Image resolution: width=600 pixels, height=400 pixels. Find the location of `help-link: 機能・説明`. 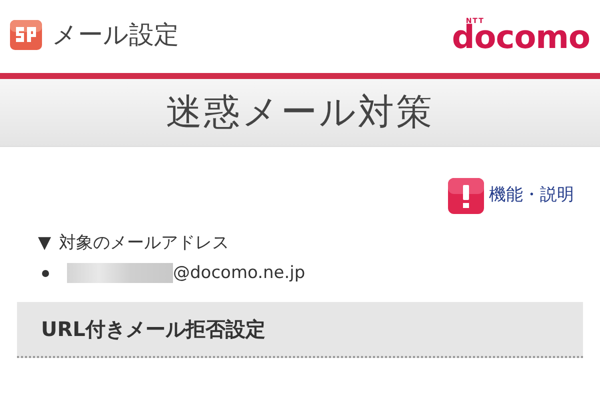

help-link: 機能・説明 is located at coordinates (531, 196).